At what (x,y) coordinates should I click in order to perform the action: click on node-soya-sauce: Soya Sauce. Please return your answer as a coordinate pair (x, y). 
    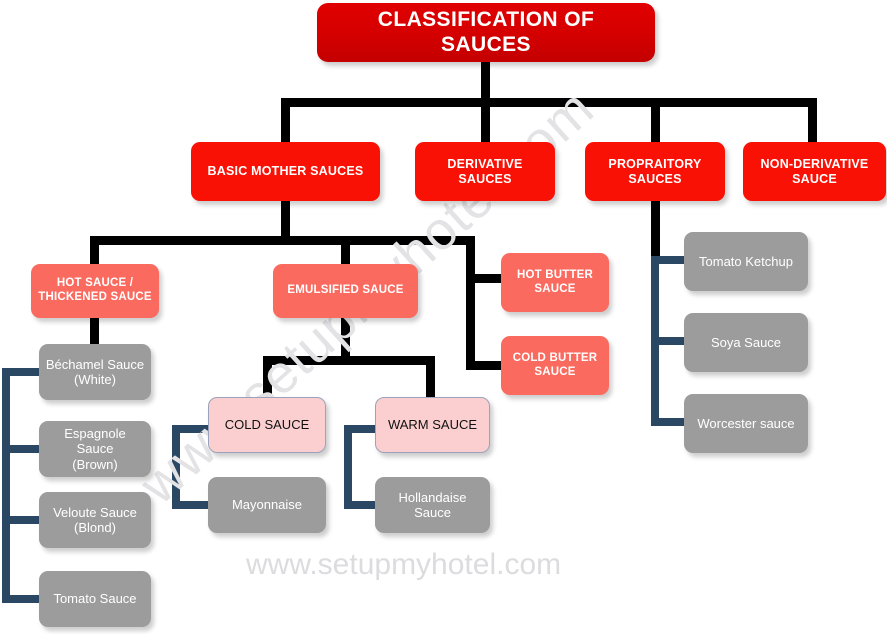
    Looking at the image, I should click on (746, 342).